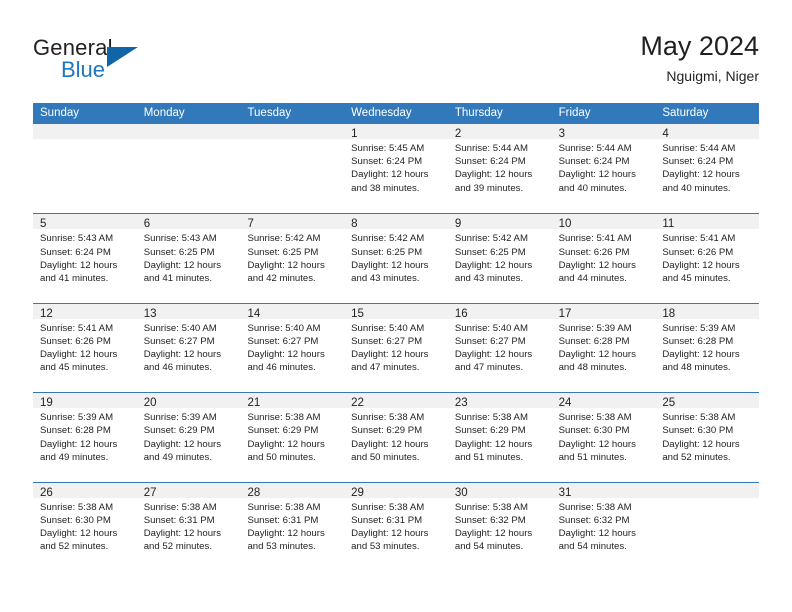 This screenshot has width=792, height=612. Describe the element at coordinates (699, 328) in the screenshot. I see `day-info-line: Sunrise: 5:39 AM` at that location.